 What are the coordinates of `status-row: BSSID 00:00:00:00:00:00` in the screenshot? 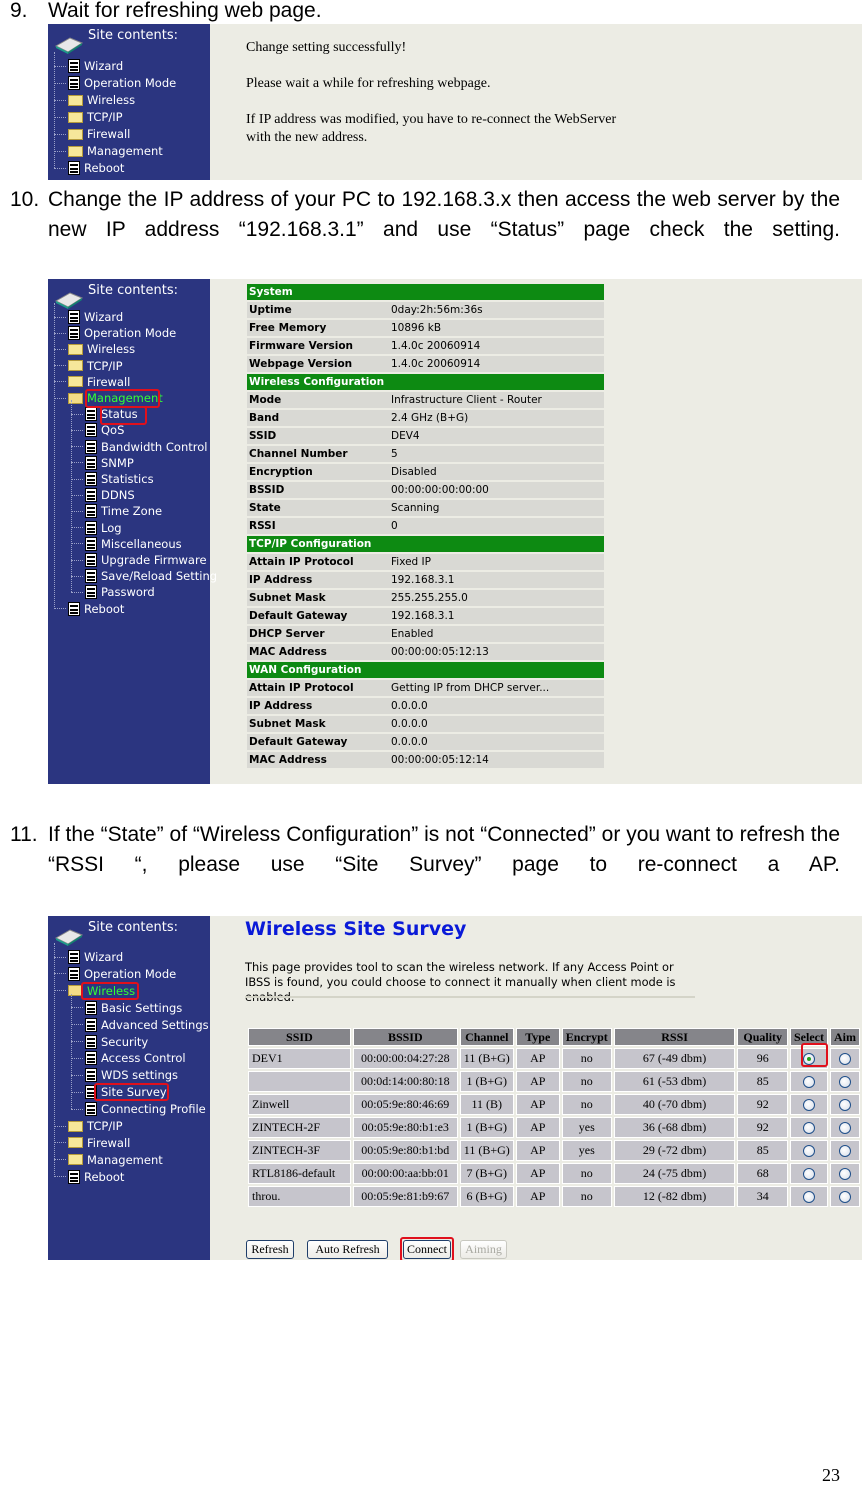 It's located at (425, 490).